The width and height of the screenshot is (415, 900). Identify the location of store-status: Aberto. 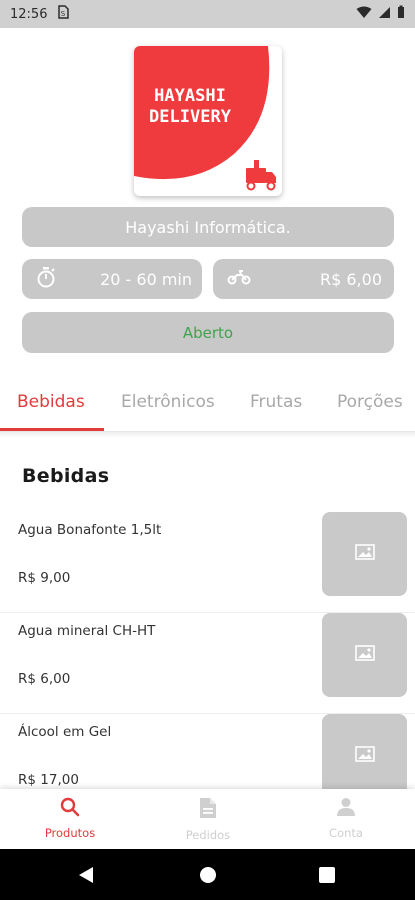
(208, 332).